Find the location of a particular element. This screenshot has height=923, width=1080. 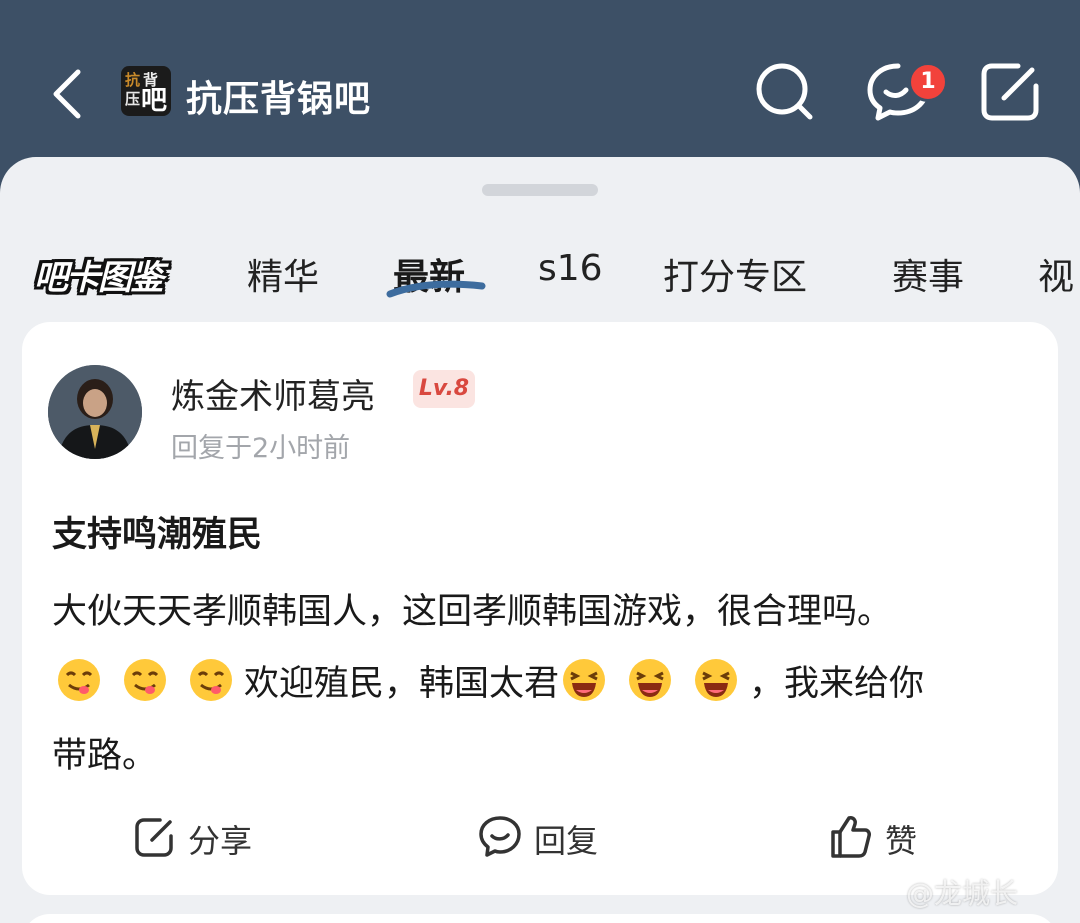

active-tab-underline is located at coordinates (436, 289).